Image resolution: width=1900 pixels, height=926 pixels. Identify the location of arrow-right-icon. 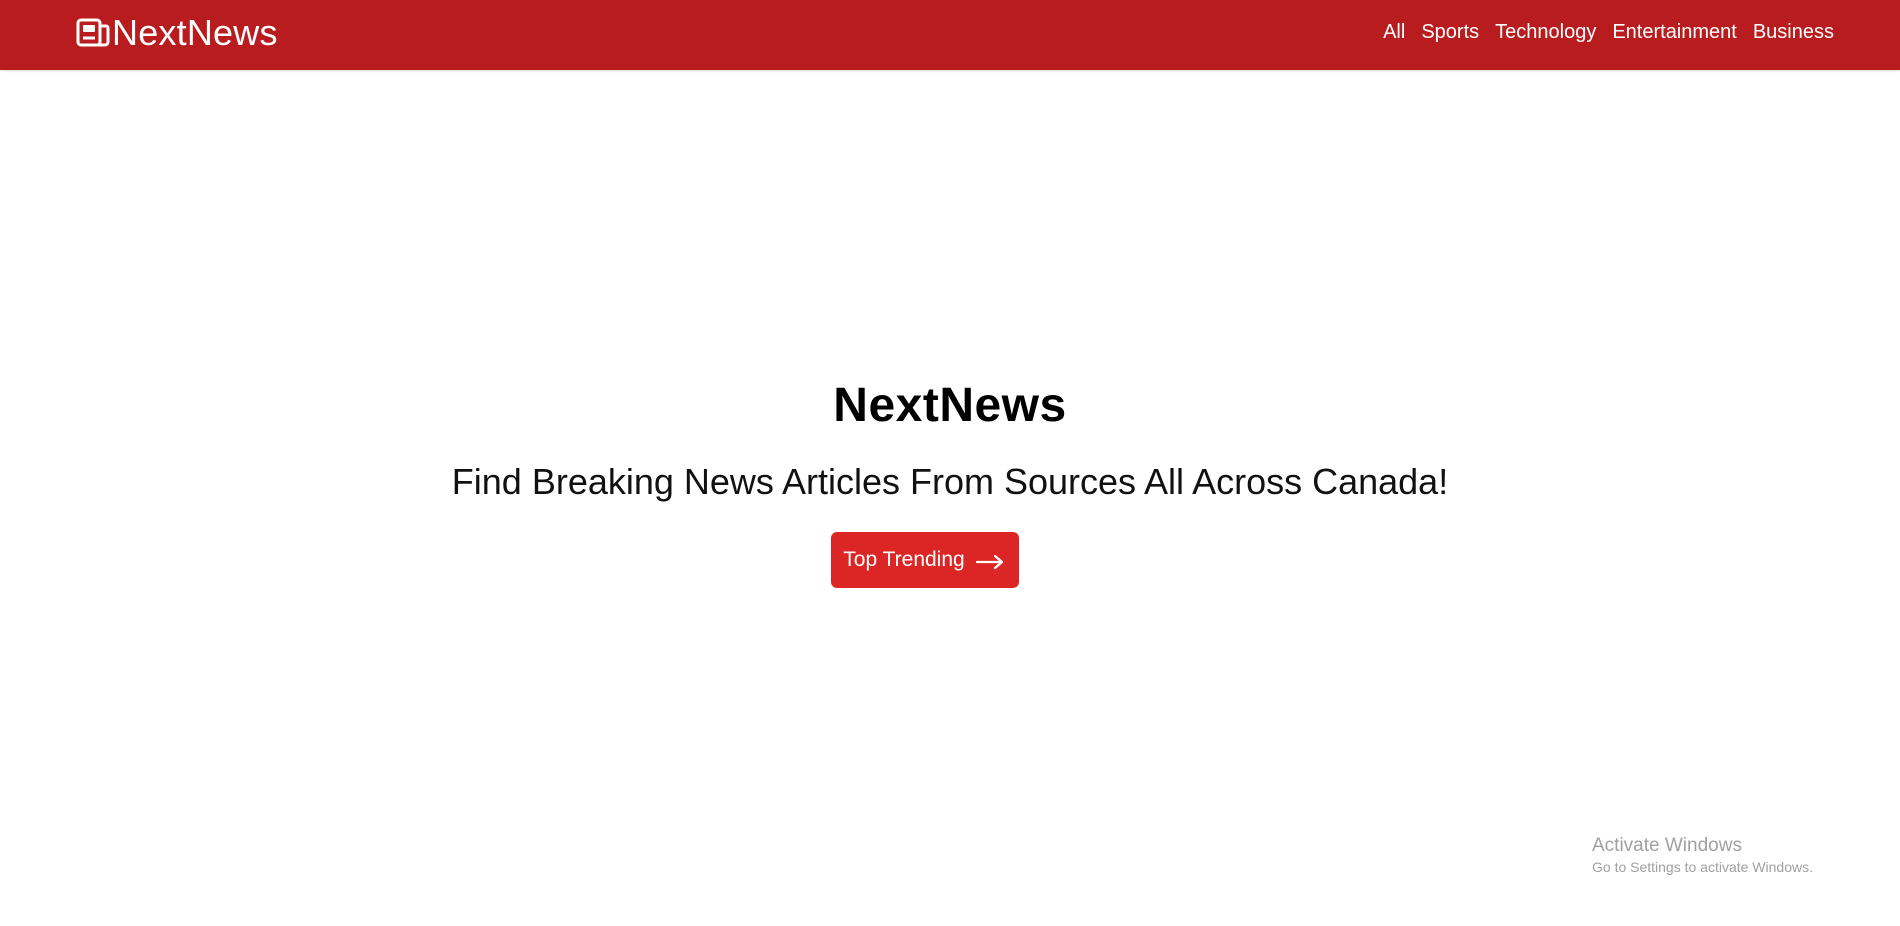
(990, 561).